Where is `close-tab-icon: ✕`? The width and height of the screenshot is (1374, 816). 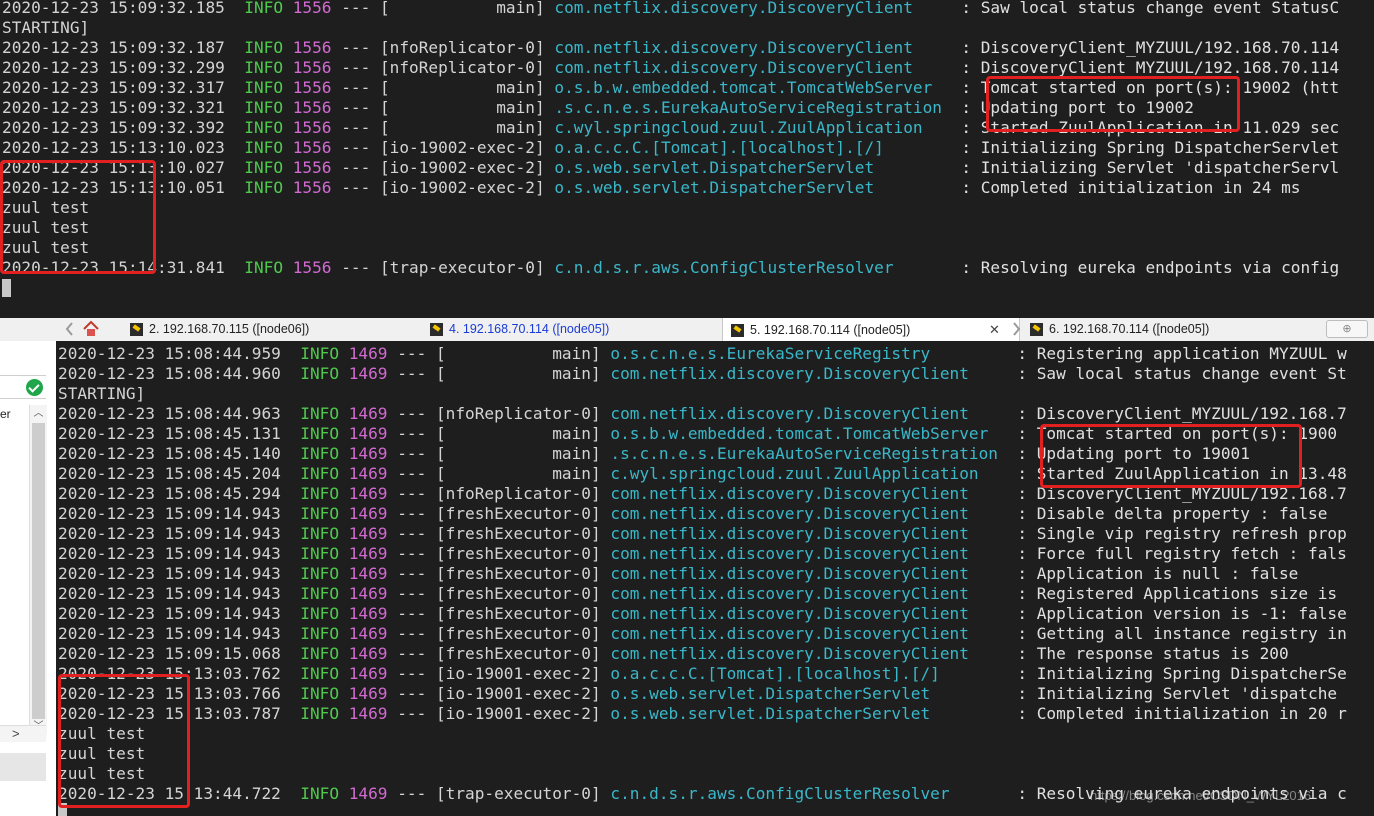 close-tab-icon: ✕ is located at coordinates (994, 329).